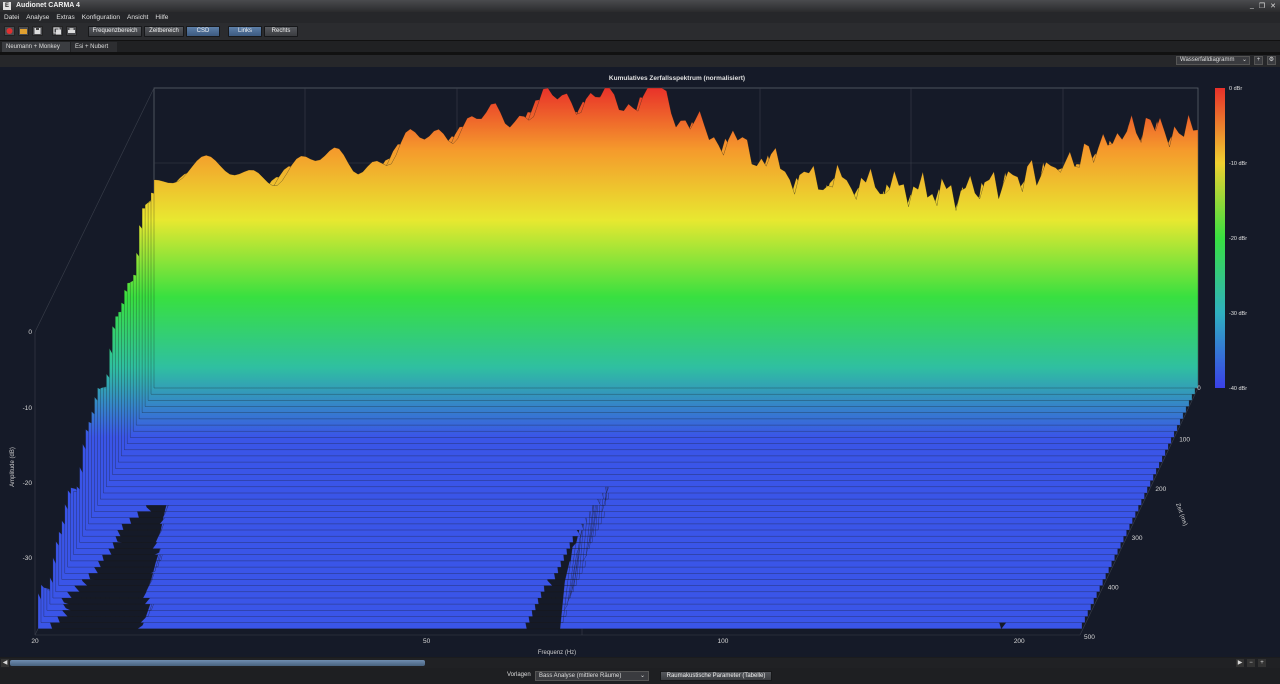 The height and width of the screenshot is (684, 1280). What do you see at coordinates (1184, 439) in the screenshot?
I see `z-tick-label: 100` at bounding box center [1184, 439].